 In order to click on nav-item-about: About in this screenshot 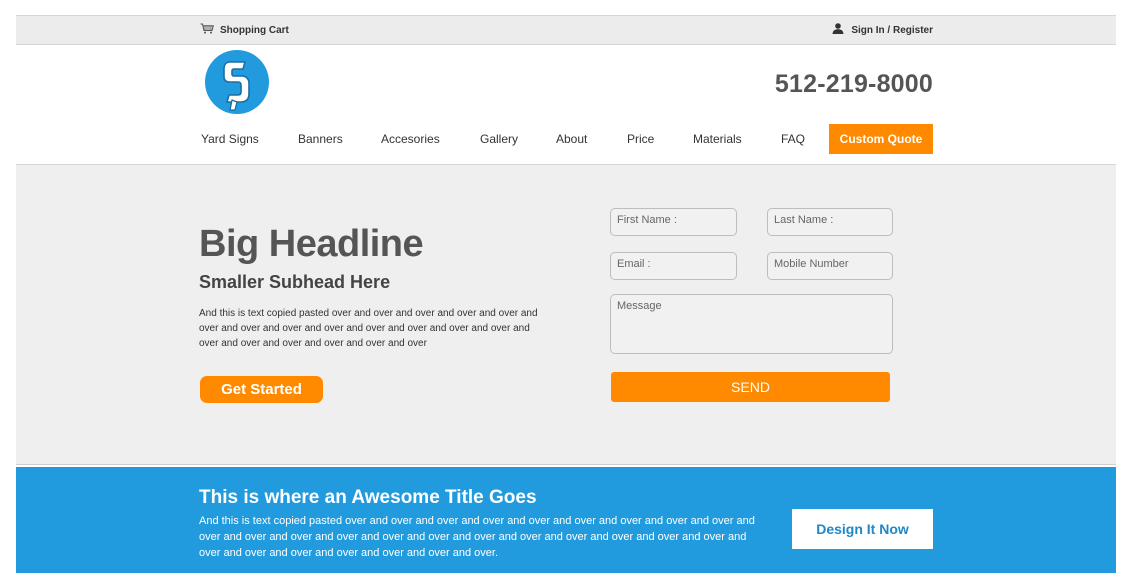, I will do `click(571, 139)`.